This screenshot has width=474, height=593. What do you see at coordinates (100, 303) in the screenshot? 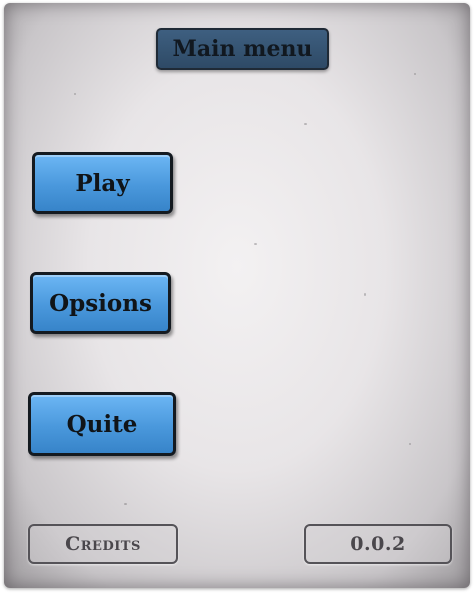
I see `options-button: Opsions` at bounding box center [100, 303].